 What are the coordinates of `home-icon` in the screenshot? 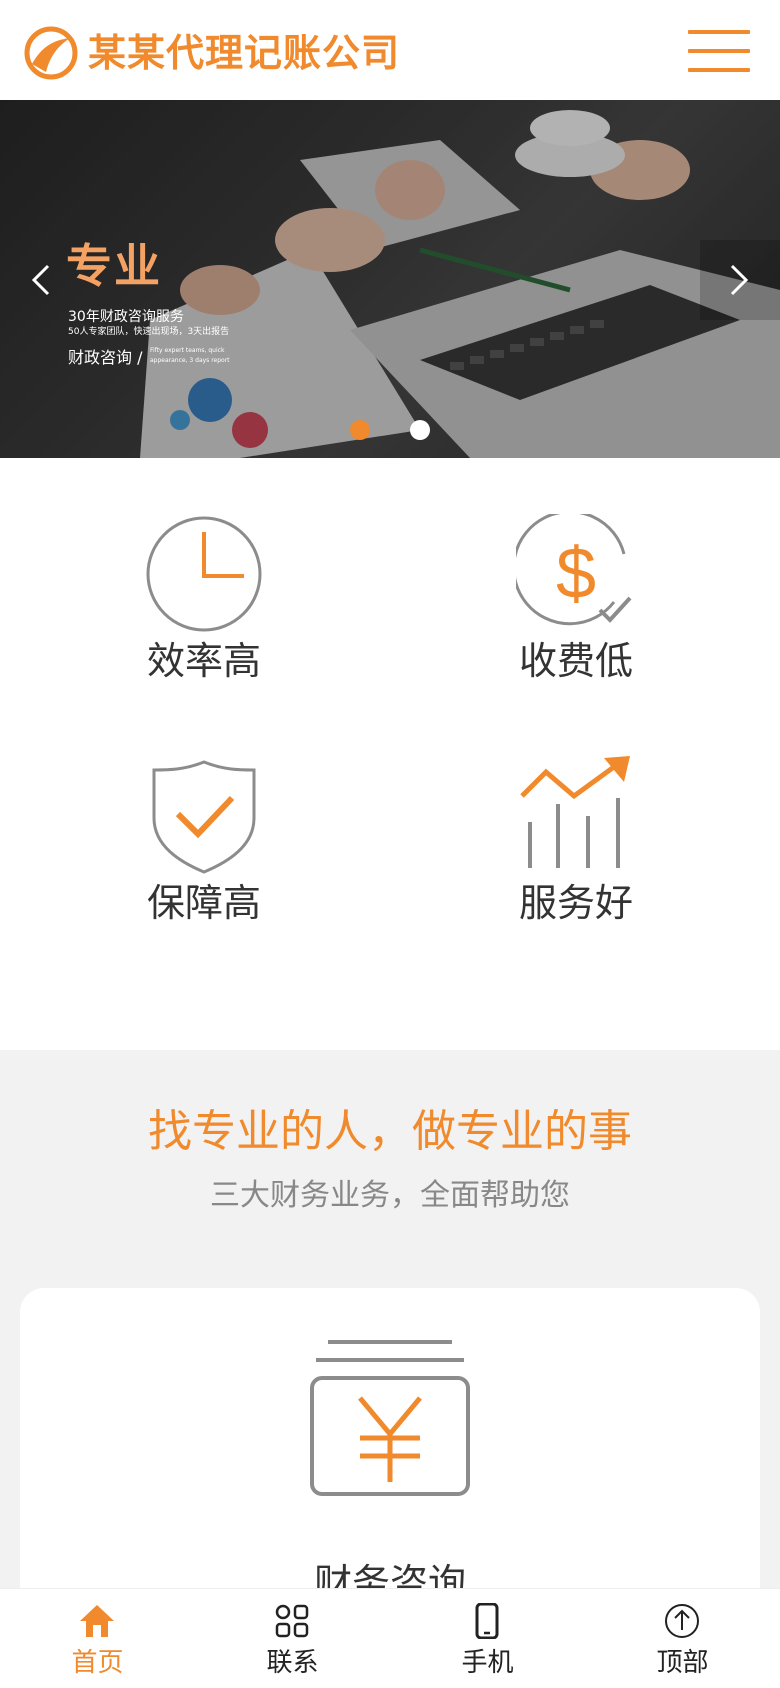 It's located at (97, 1621).